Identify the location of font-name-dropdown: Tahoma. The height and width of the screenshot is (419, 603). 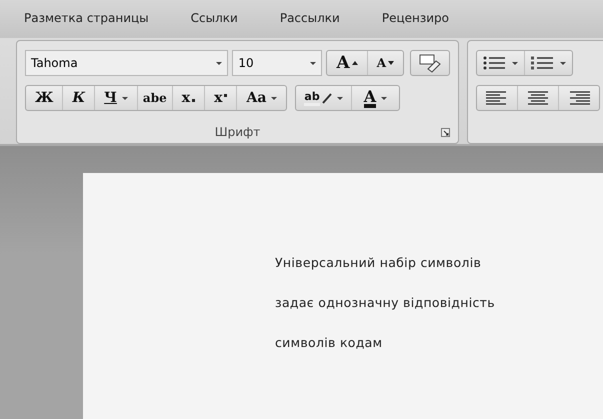
(126, 63).